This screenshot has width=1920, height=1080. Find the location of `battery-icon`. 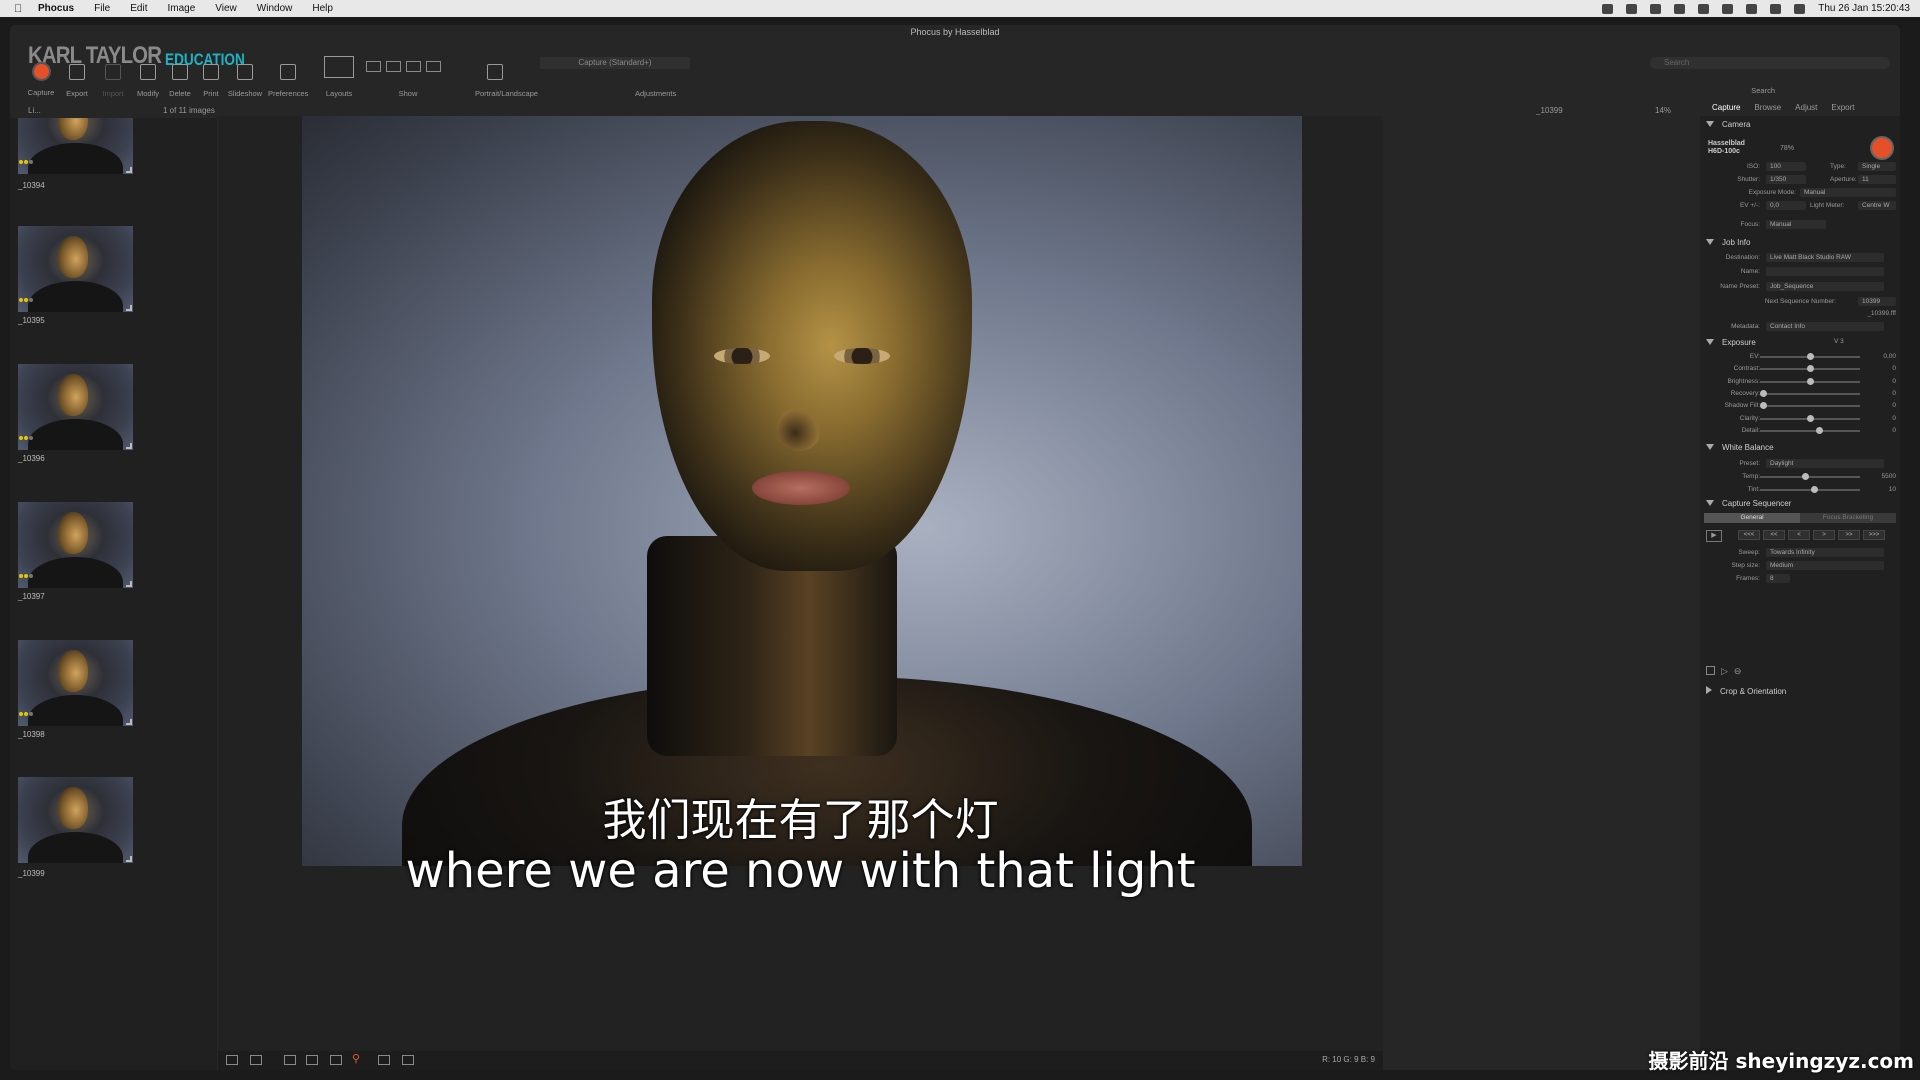

battery-icon is located at coordinates (1728, 8).